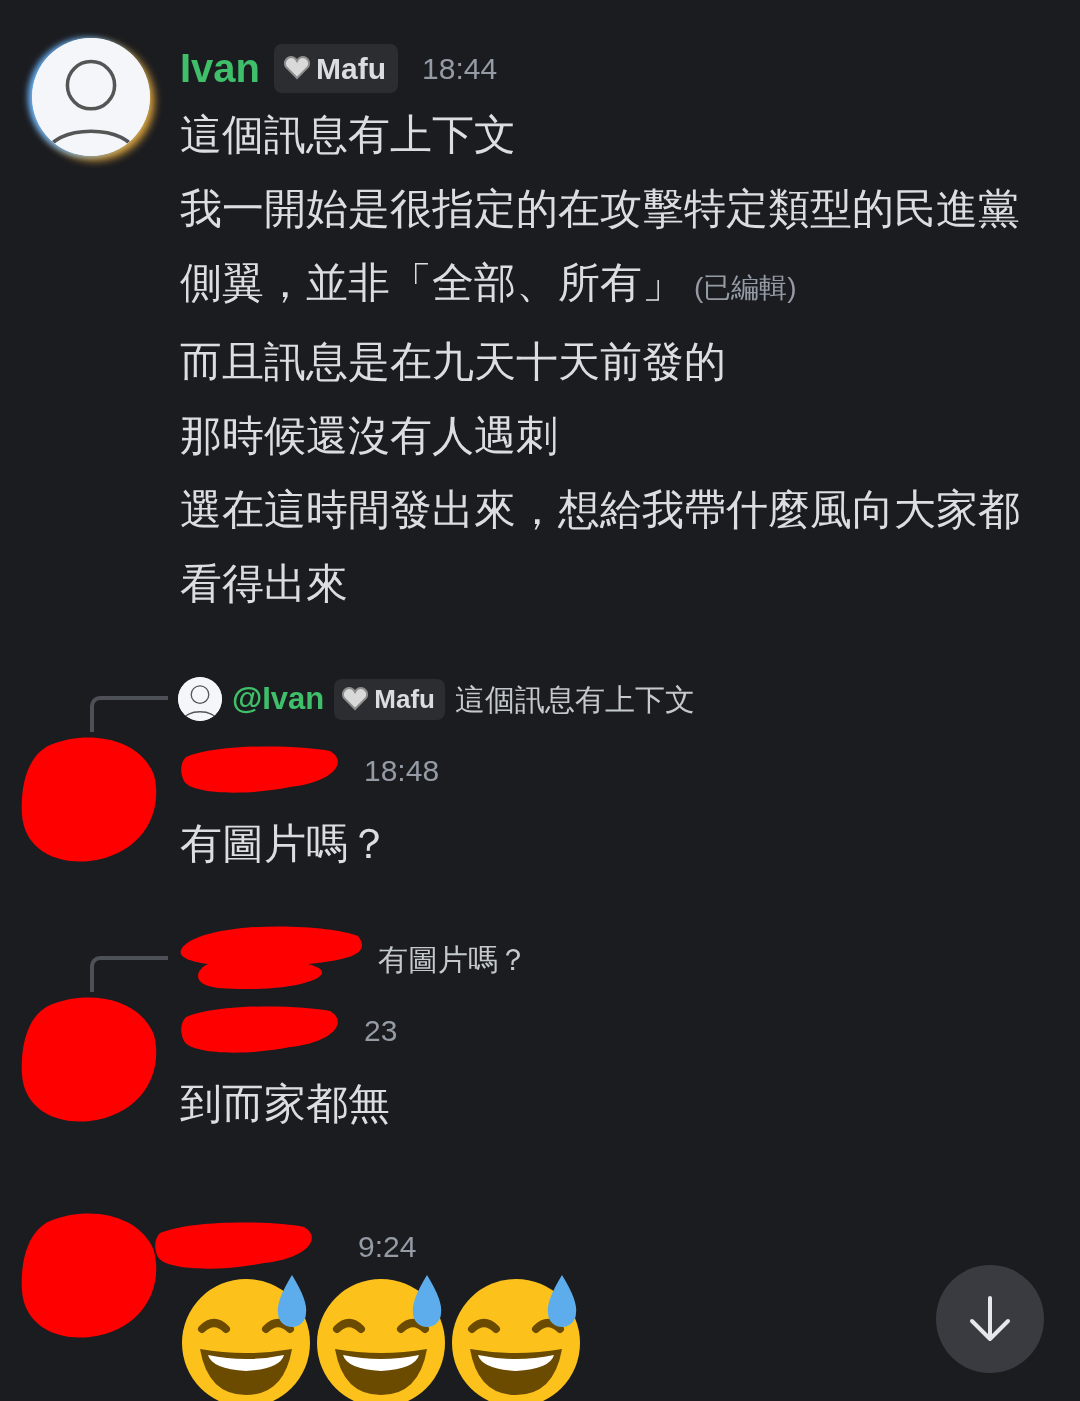  What do you see at coordinates (278, 699) in the screenshot?
I see `reply-author: @Ivan` at bounding box center [278, 699].